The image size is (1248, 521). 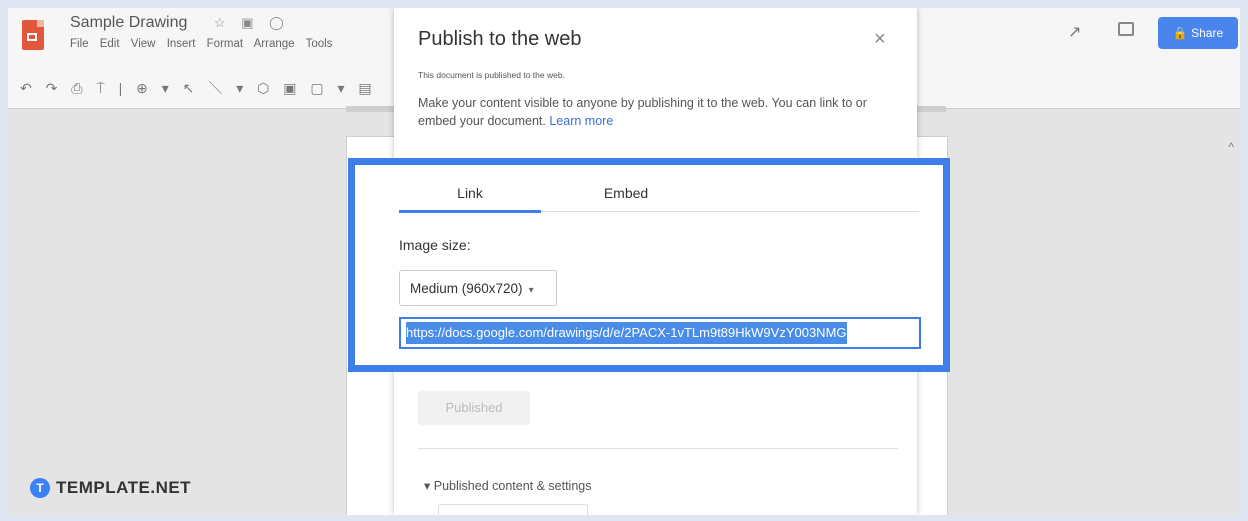 What do you see at coordinates (531, 290) in the screenshot?
I see `chevron-down-icon: ▾` at bounding box center [531, 290].